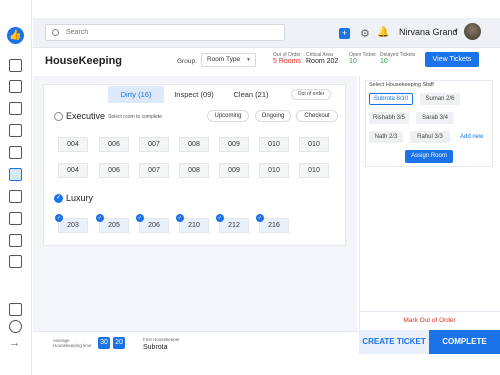  What do you see at coordinates (15, 196) in the screenshot?
I see `documents-icon` at bounding box center [15, 196].